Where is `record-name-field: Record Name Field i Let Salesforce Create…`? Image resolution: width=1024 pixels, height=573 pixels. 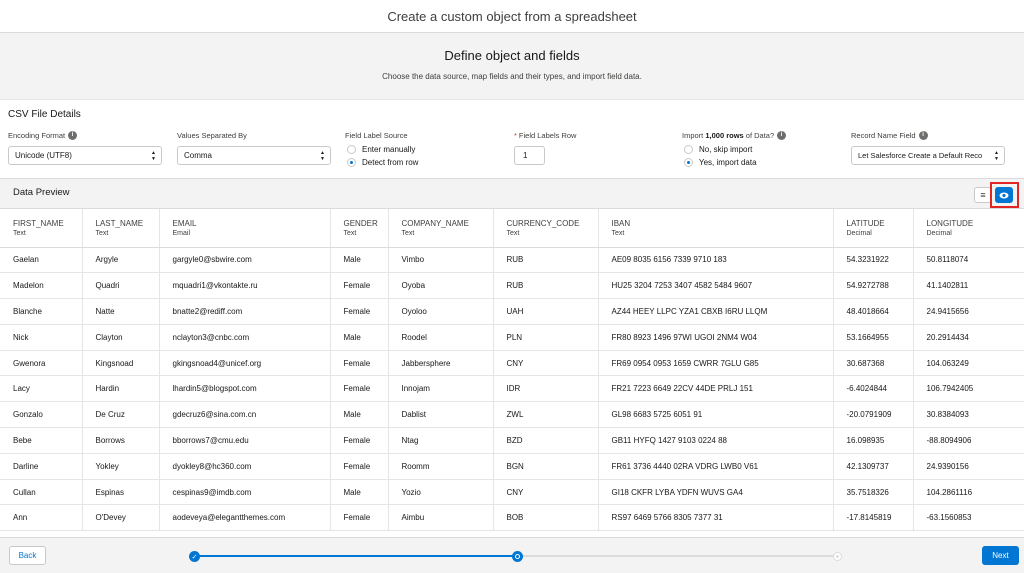
record-name-field: Record Name Field i Let Salesforce Create… is located at coordinates (928, 147).